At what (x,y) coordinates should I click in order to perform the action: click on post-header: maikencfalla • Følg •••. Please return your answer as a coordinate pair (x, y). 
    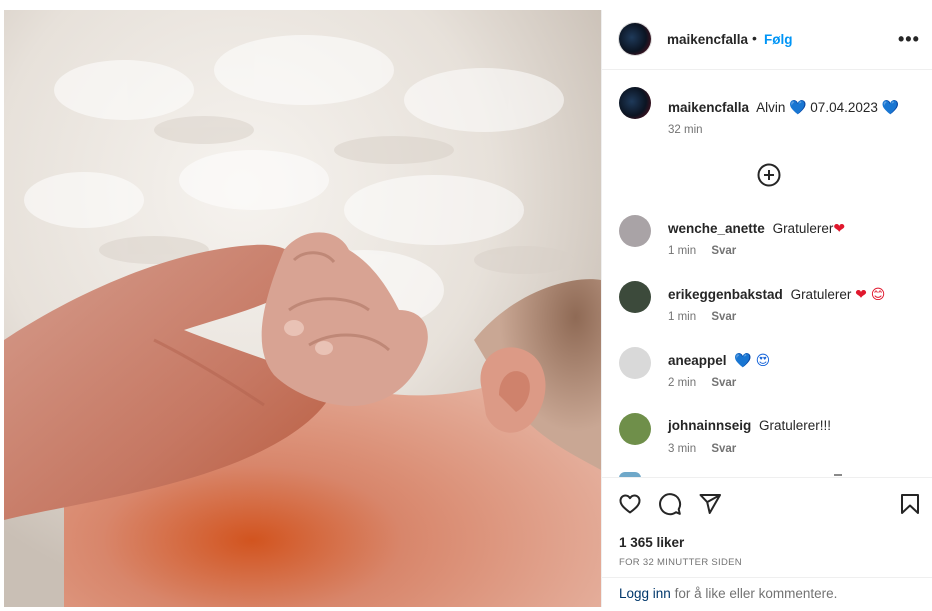
    Looking at the image, I should click on (767, 40).